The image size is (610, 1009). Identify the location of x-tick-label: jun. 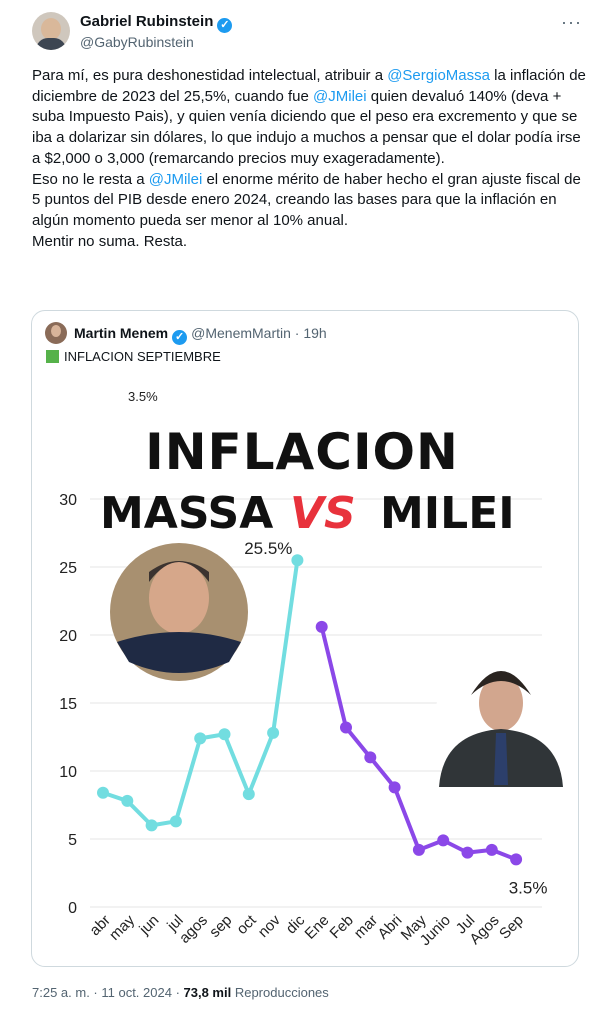
(149, 925).